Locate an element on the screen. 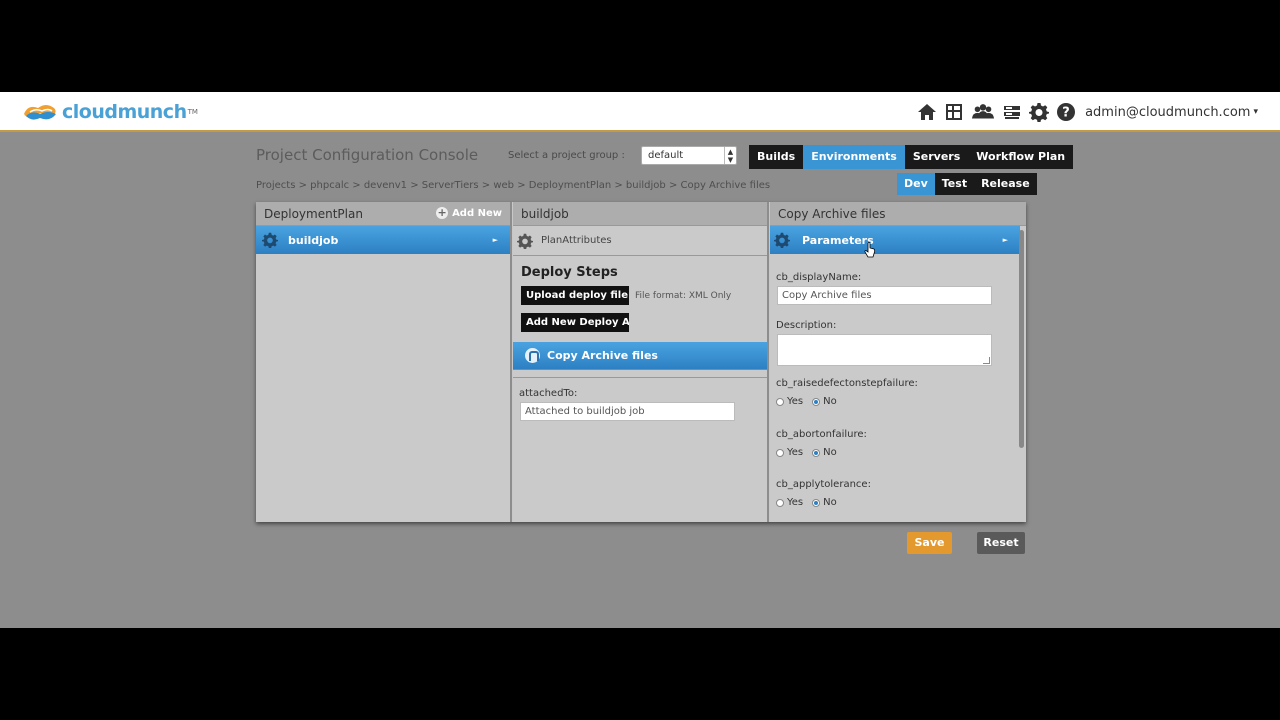 This screenshot has height=720, width=1280. tab-release: Release is located at coordinates (1005, 184).